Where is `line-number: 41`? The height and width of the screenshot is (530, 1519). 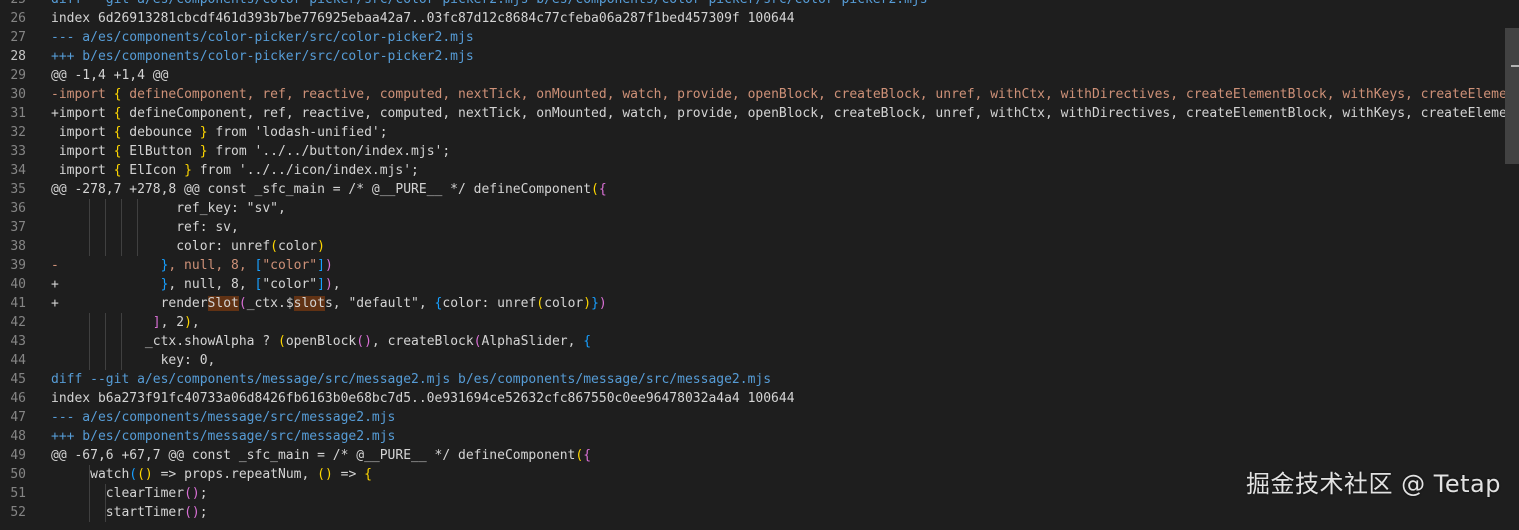
line-number: 41 is located at coordinates (18, 303).